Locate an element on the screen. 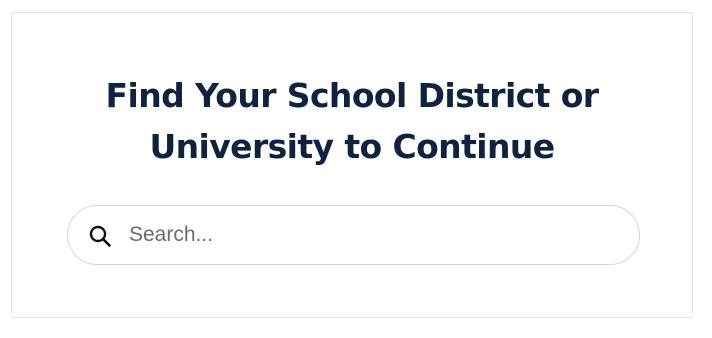 This screenshot has width=712, height=338. search-icon is located at coordinates (100, 236).